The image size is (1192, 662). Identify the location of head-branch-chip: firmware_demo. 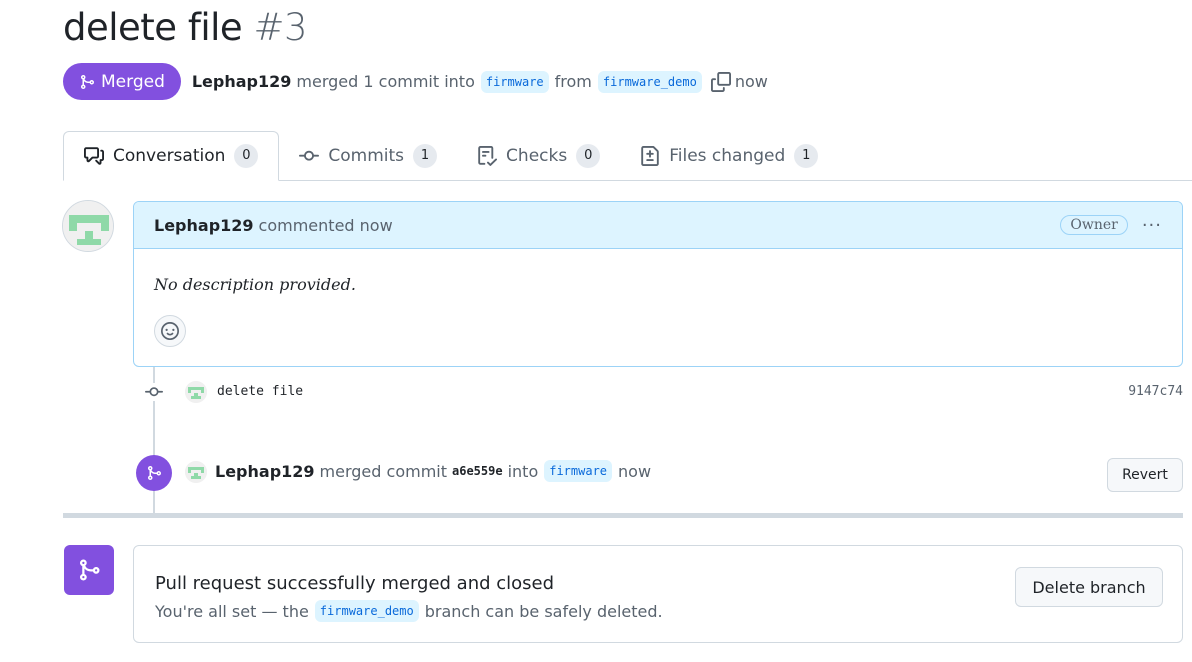
(649, 81).